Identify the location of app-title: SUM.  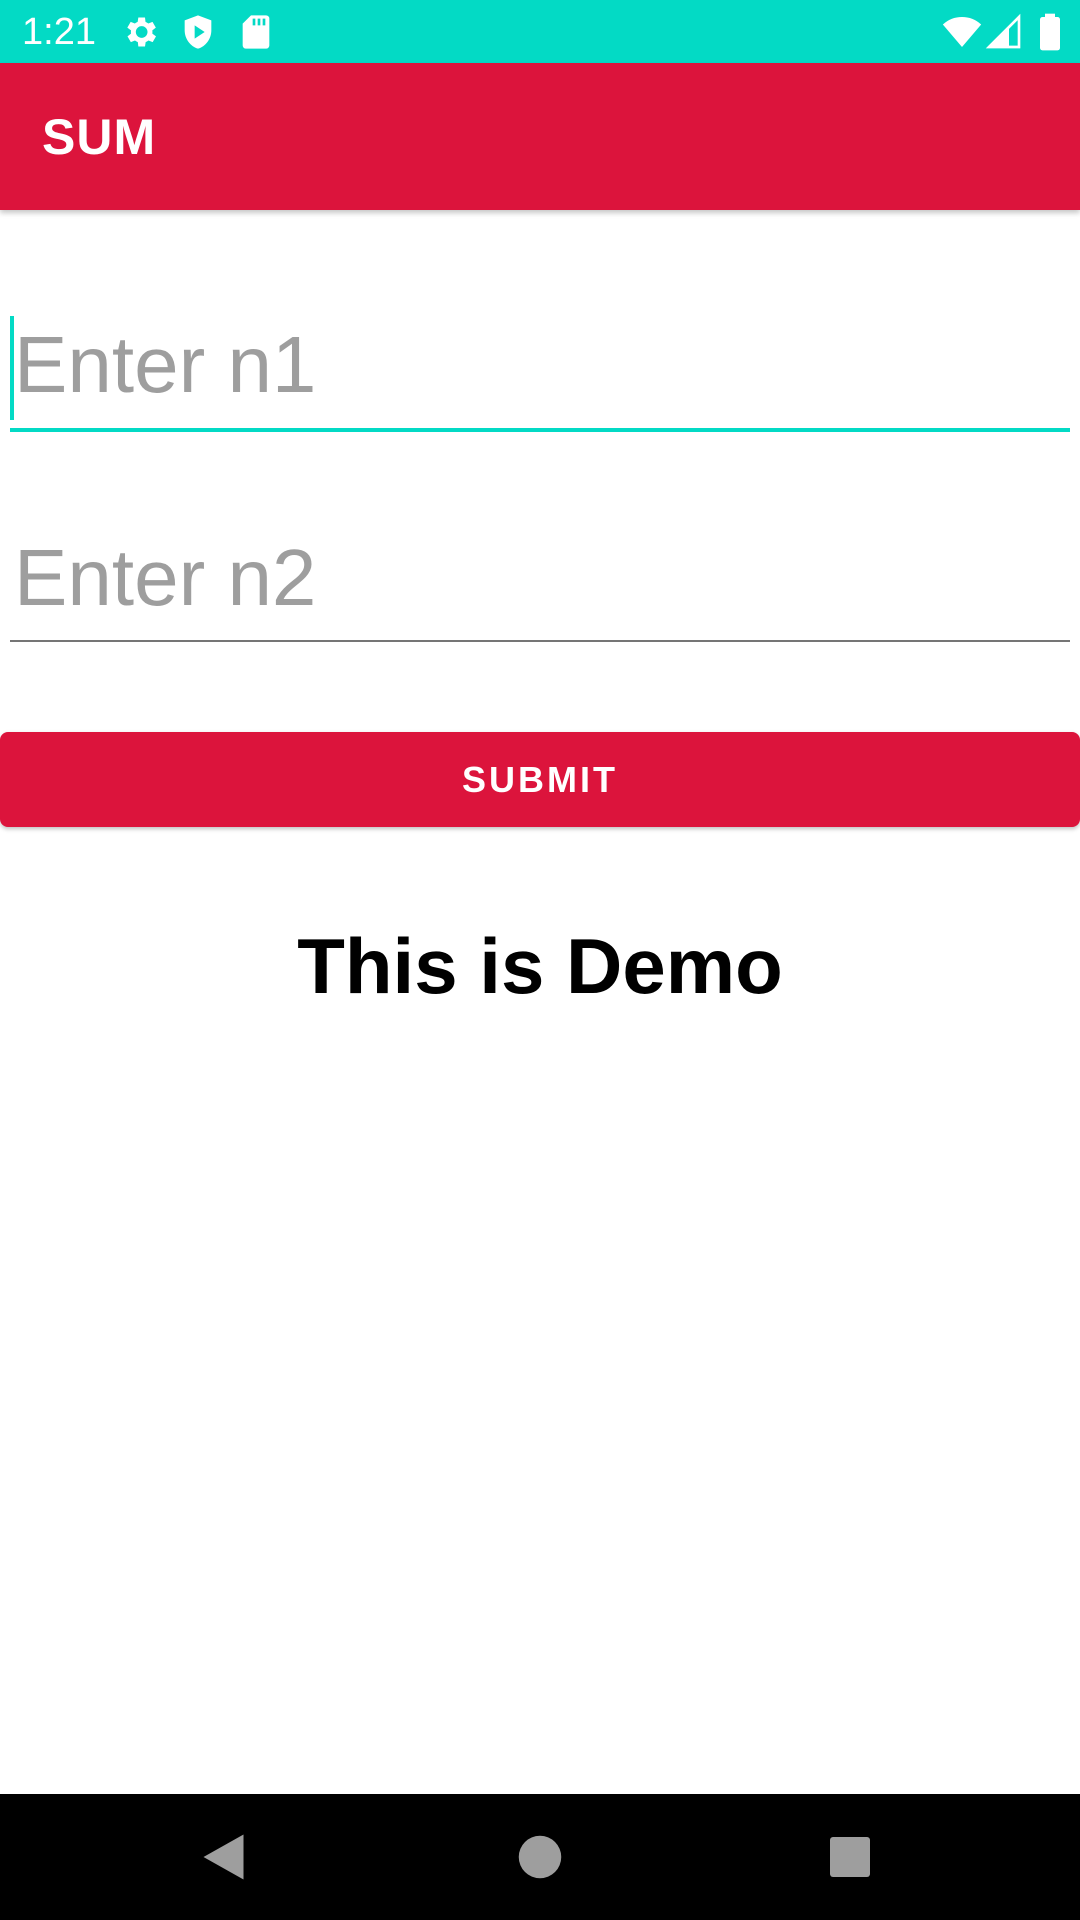
(99, 137).